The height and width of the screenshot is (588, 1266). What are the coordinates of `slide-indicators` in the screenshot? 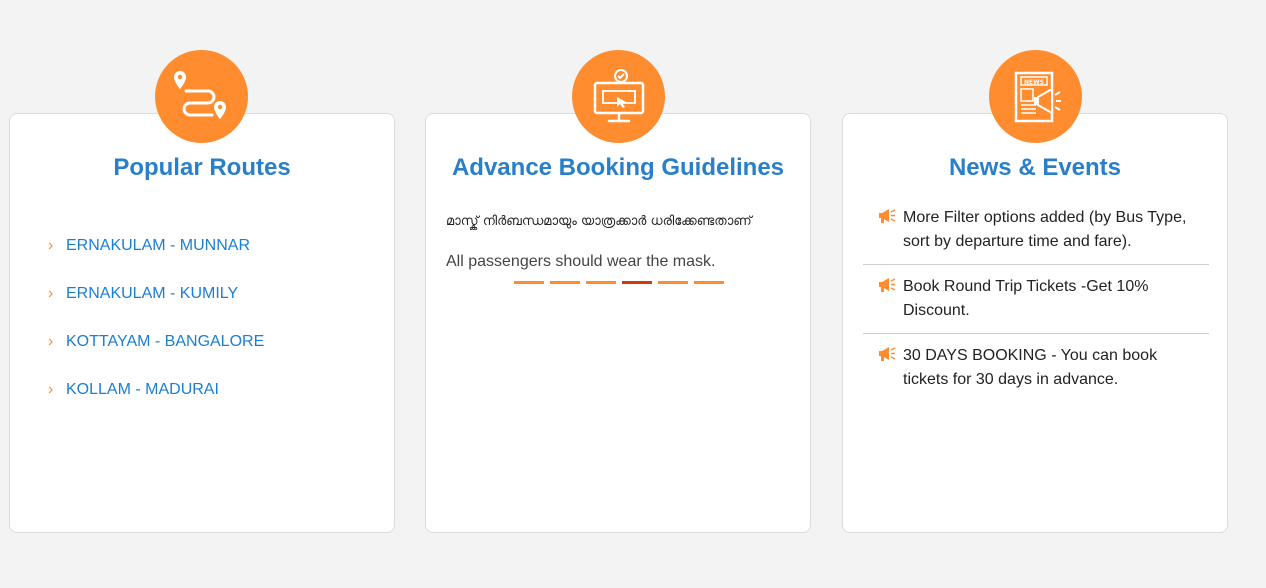 It's located at (619, 282).